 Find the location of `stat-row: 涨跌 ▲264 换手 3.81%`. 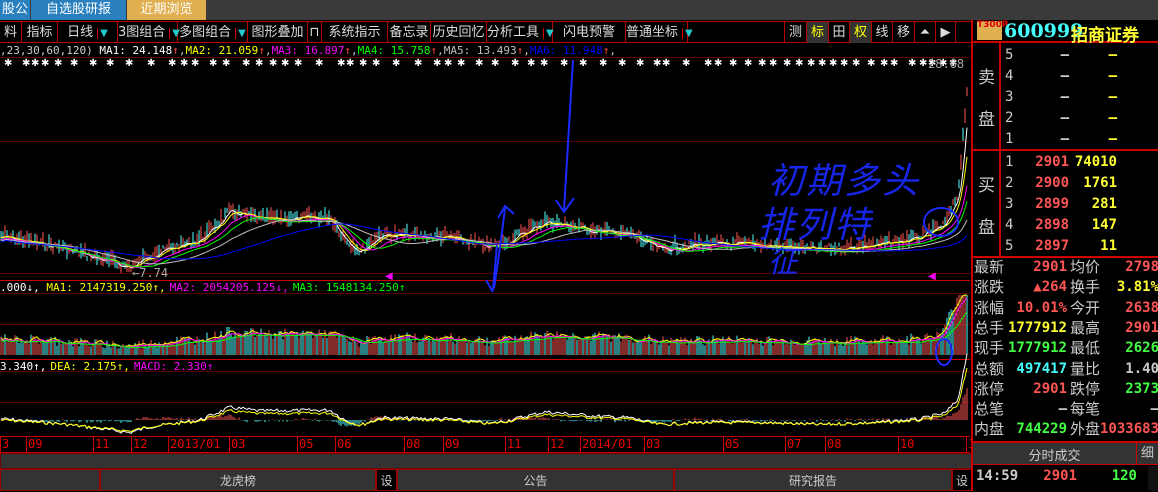

stat-row: 涨跌 ▲264 换手 3.81% is located at coordinates (1065, 287).